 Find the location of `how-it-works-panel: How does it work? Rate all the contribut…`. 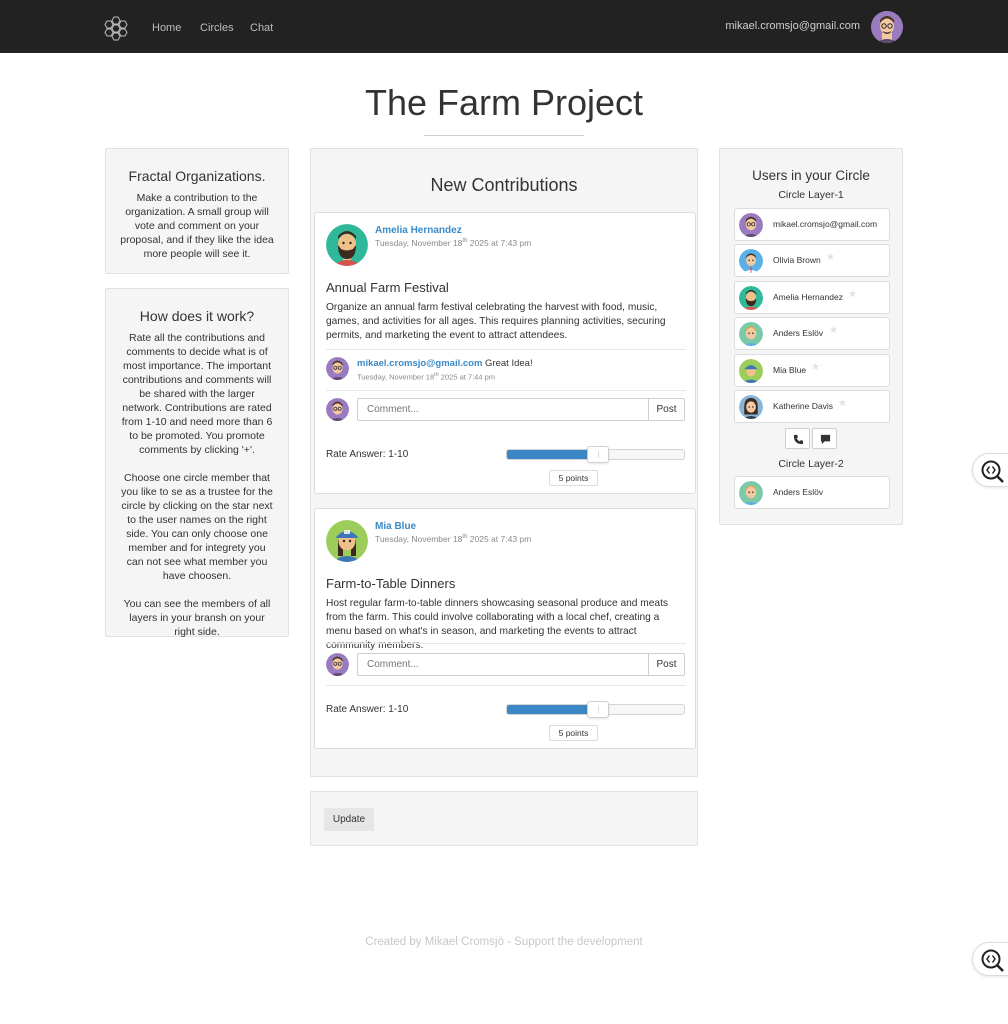

how-it-works-panel: How does it work? Rate all the contribut… is located at coordinates (197, 463).